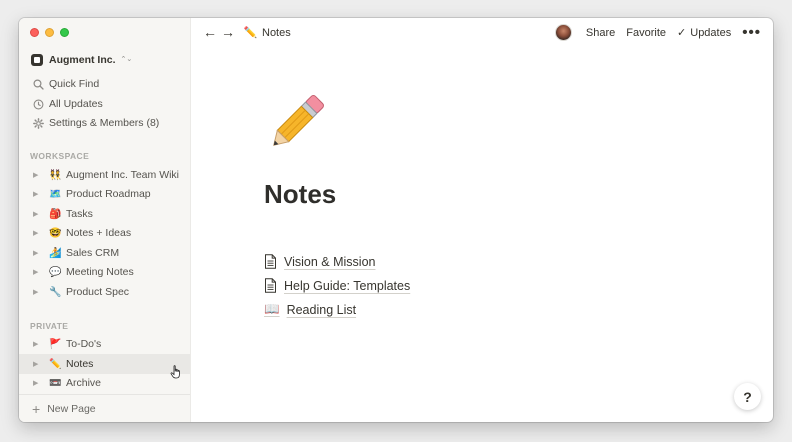  I want to click on avatar, so click(563, 32).